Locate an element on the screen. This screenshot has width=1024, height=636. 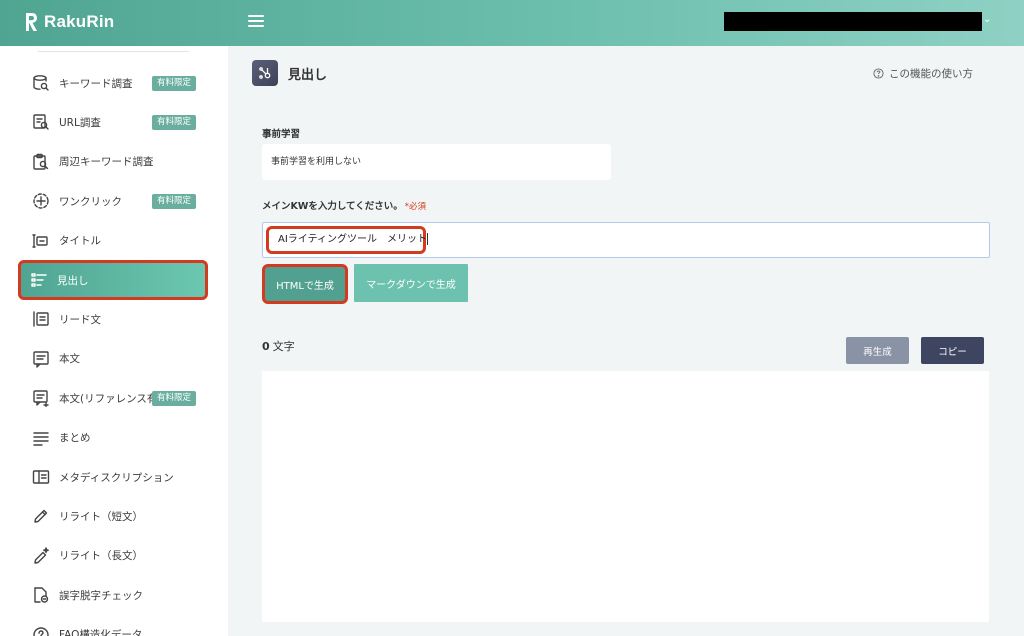
sidebar-item-4: ワンクリック 有料限定 is located at coordinates (113, 201).